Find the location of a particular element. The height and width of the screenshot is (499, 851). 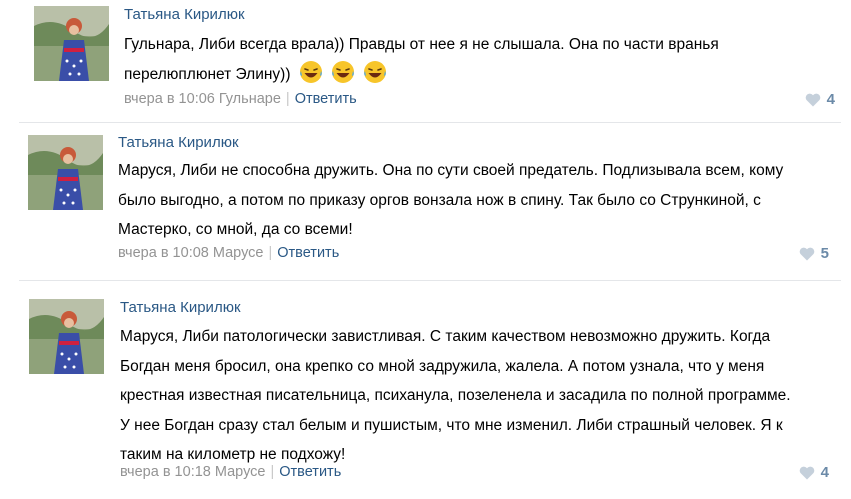

comment-text-line: Мастерко, со мной, да со всеми! is located at coordinates (235, 229).